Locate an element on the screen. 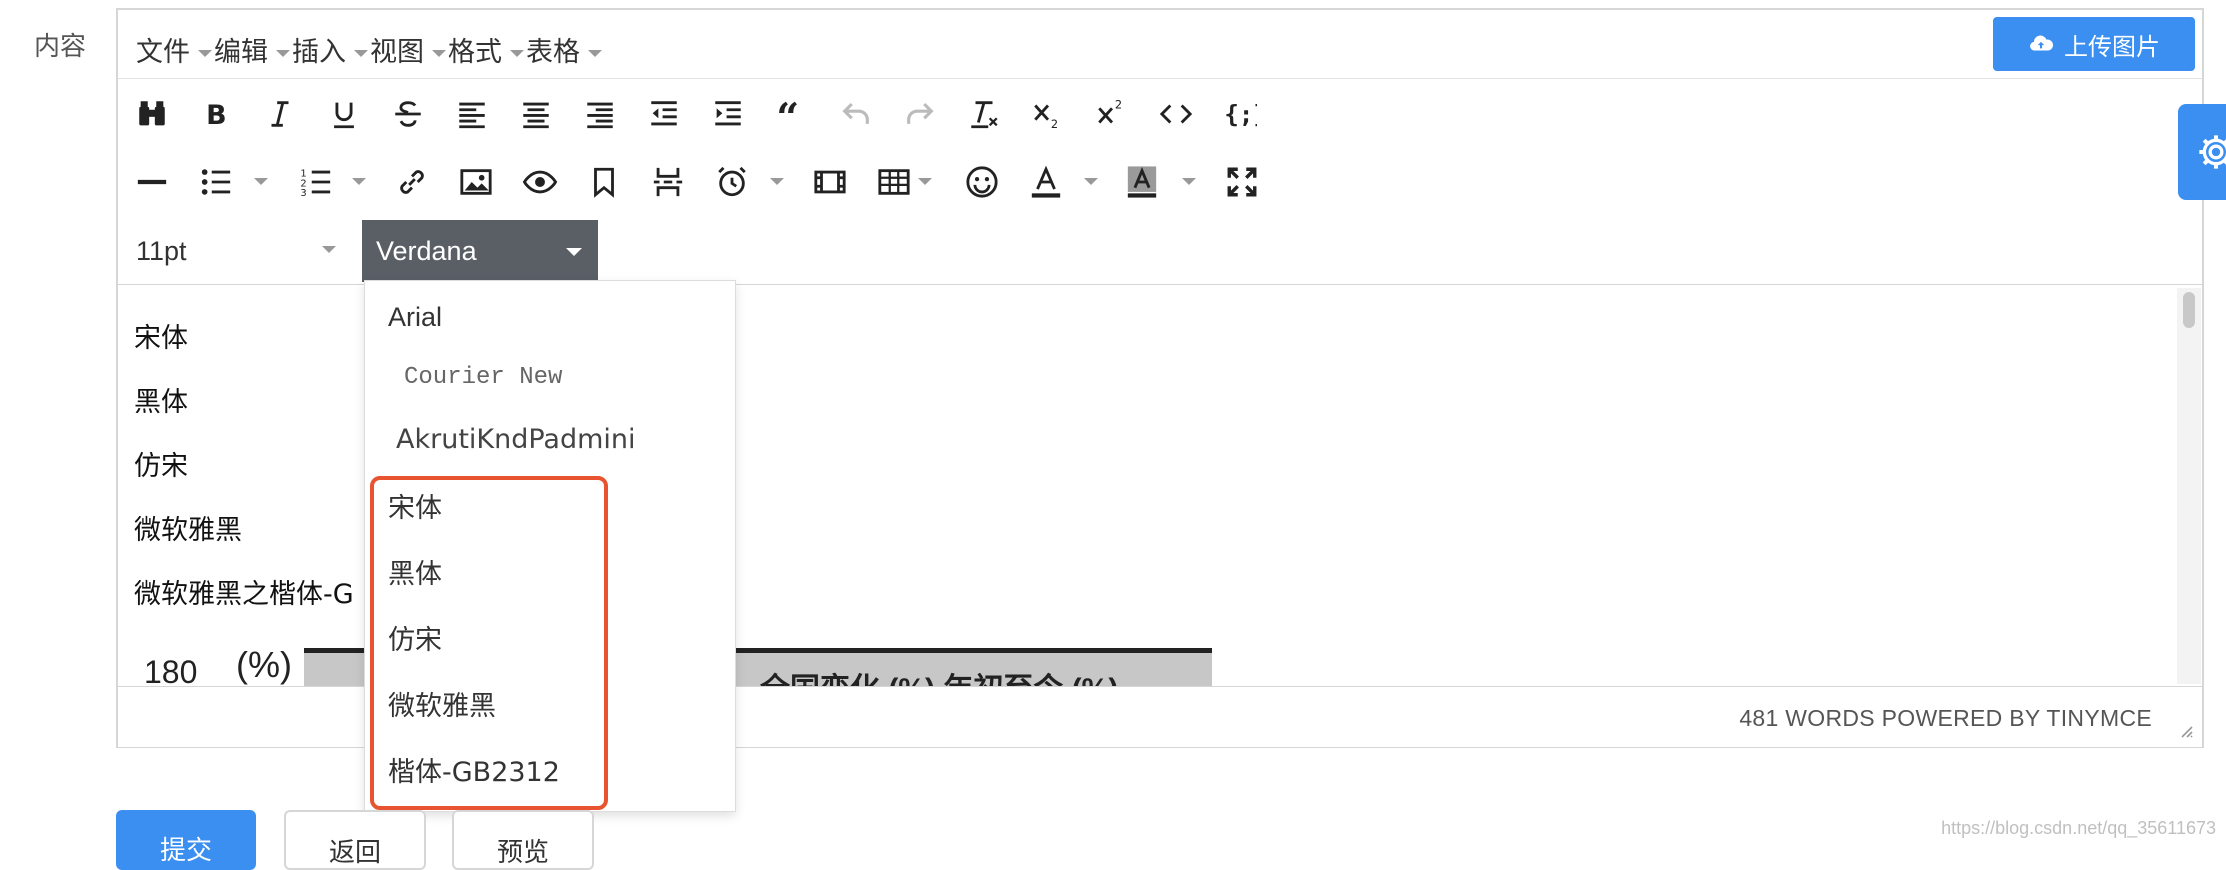 Image resolution: width=2226 pixels, height=870 pixels. image-header-text: 全国变化 (%) 年初至今 (%) is located at coordinates (939, 676).